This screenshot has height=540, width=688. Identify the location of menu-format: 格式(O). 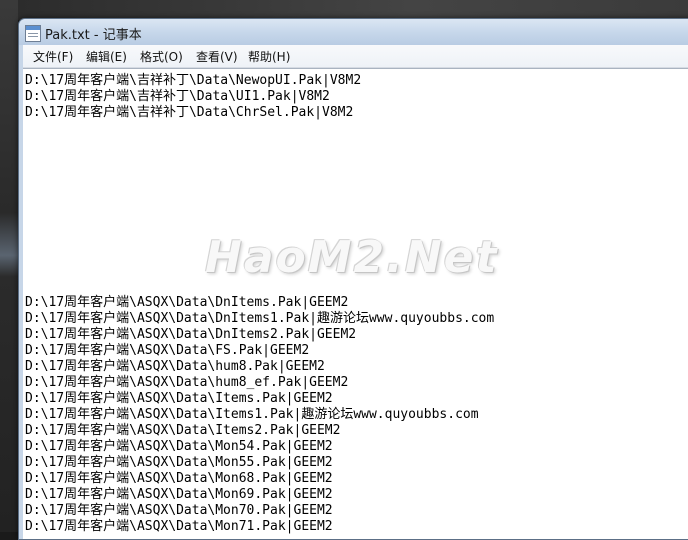
(161, 56).